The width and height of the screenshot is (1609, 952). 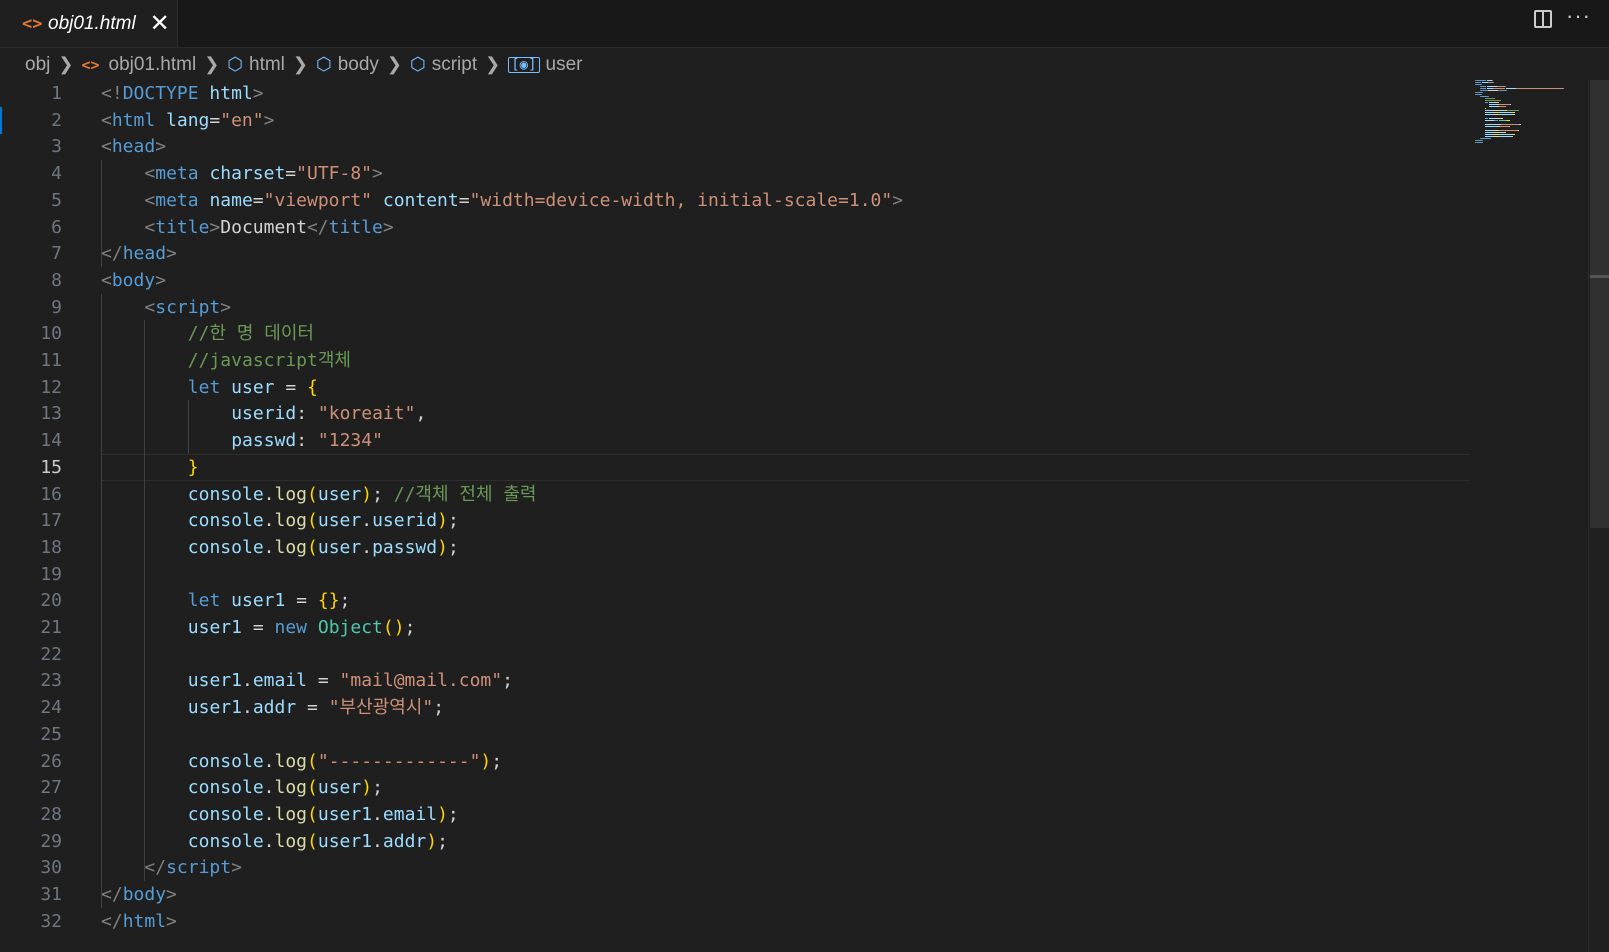 I want to click on code-line: 25, so click(x=735, y=734).